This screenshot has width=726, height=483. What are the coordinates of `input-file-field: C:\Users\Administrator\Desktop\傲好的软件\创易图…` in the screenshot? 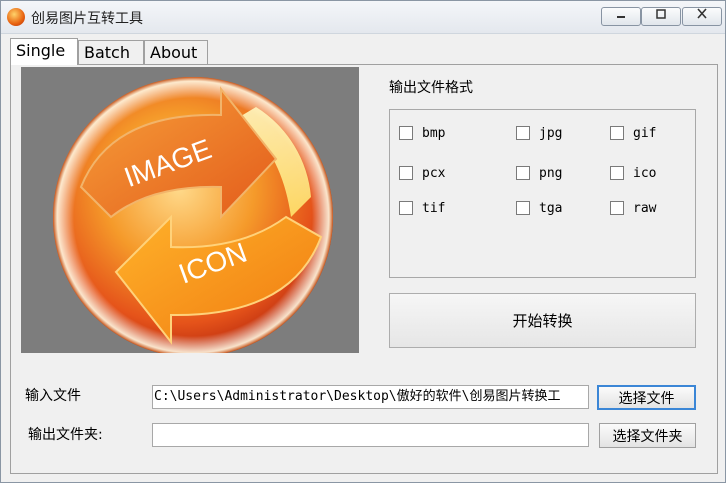 It's located at (370, 397).